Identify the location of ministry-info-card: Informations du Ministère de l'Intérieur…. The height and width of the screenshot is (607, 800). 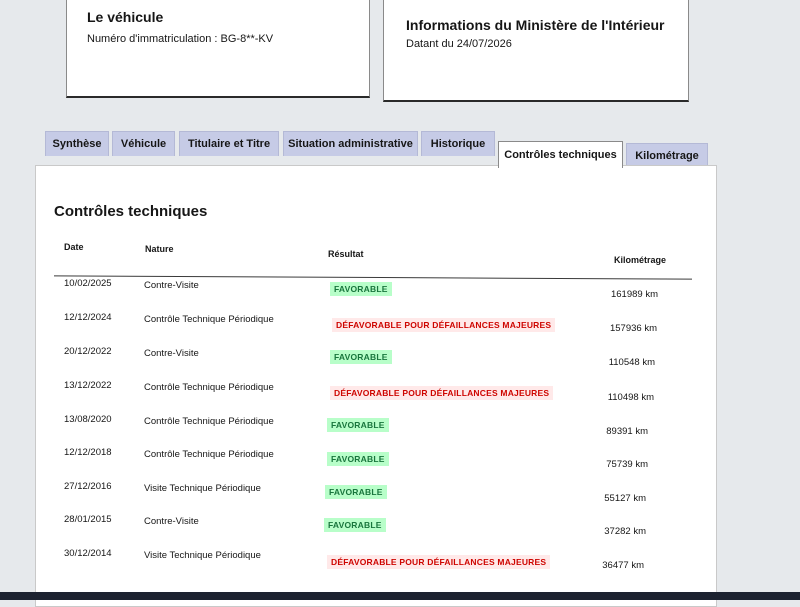
(536, 51).